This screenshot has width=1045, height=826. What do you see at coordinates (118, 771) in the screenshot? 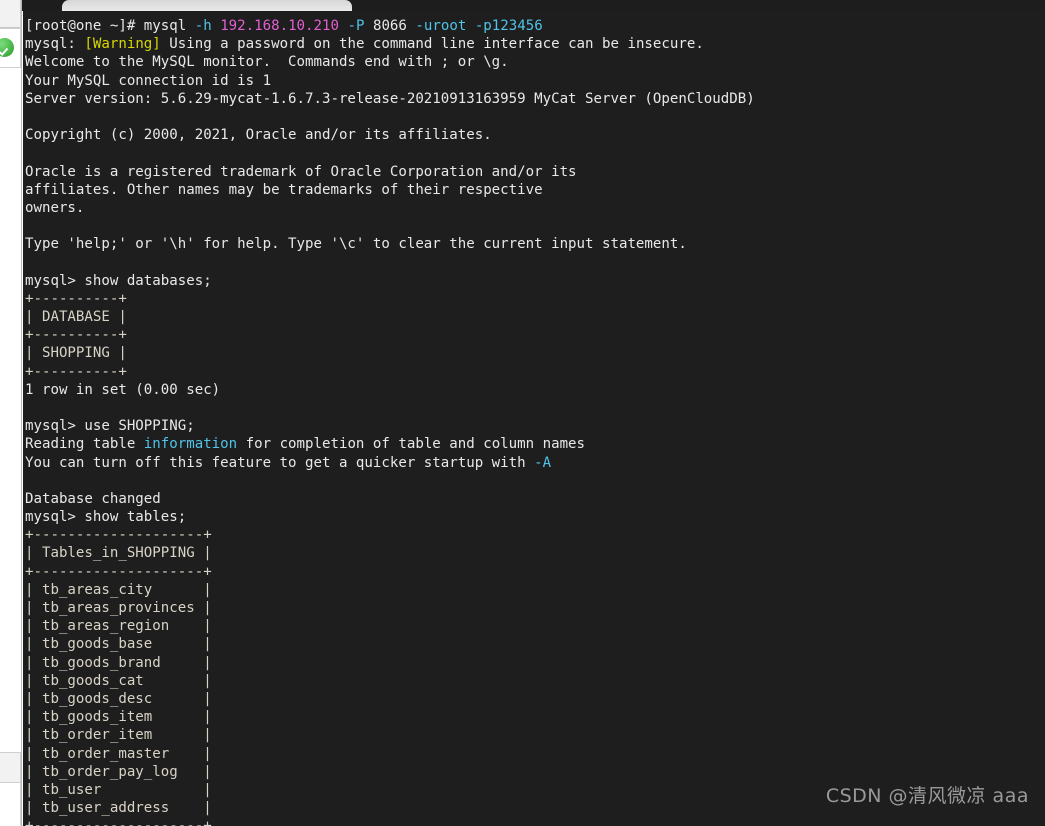
I see `terminal-text-span: | tb_order_pay_log |` at bounding box center [118, 771].